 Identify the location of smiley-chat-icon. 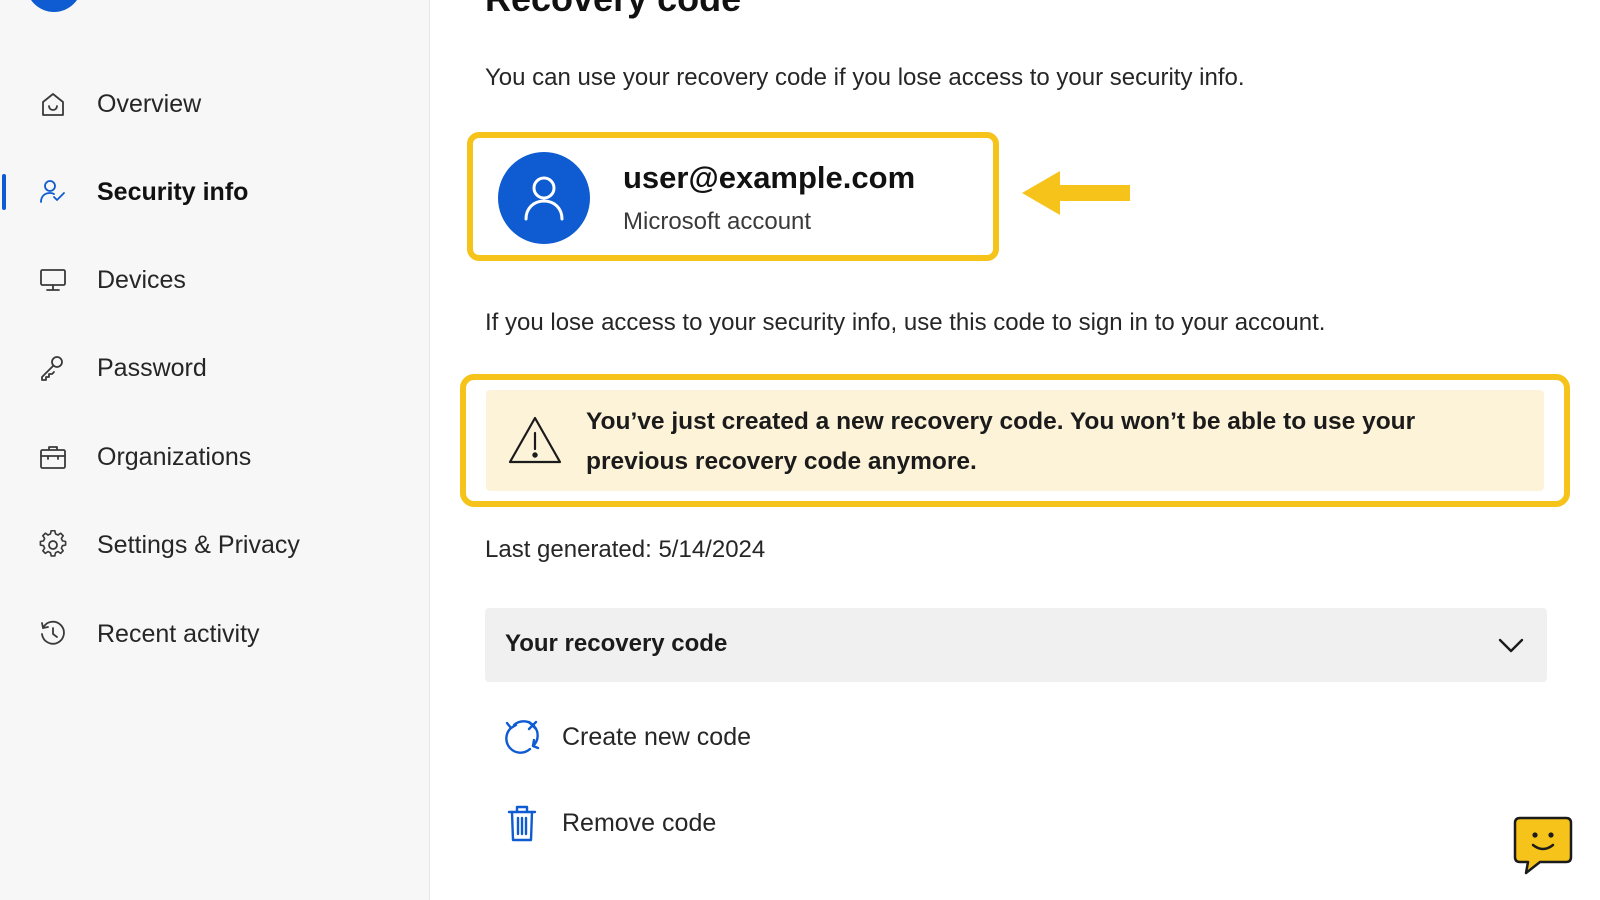
(1543, 845).